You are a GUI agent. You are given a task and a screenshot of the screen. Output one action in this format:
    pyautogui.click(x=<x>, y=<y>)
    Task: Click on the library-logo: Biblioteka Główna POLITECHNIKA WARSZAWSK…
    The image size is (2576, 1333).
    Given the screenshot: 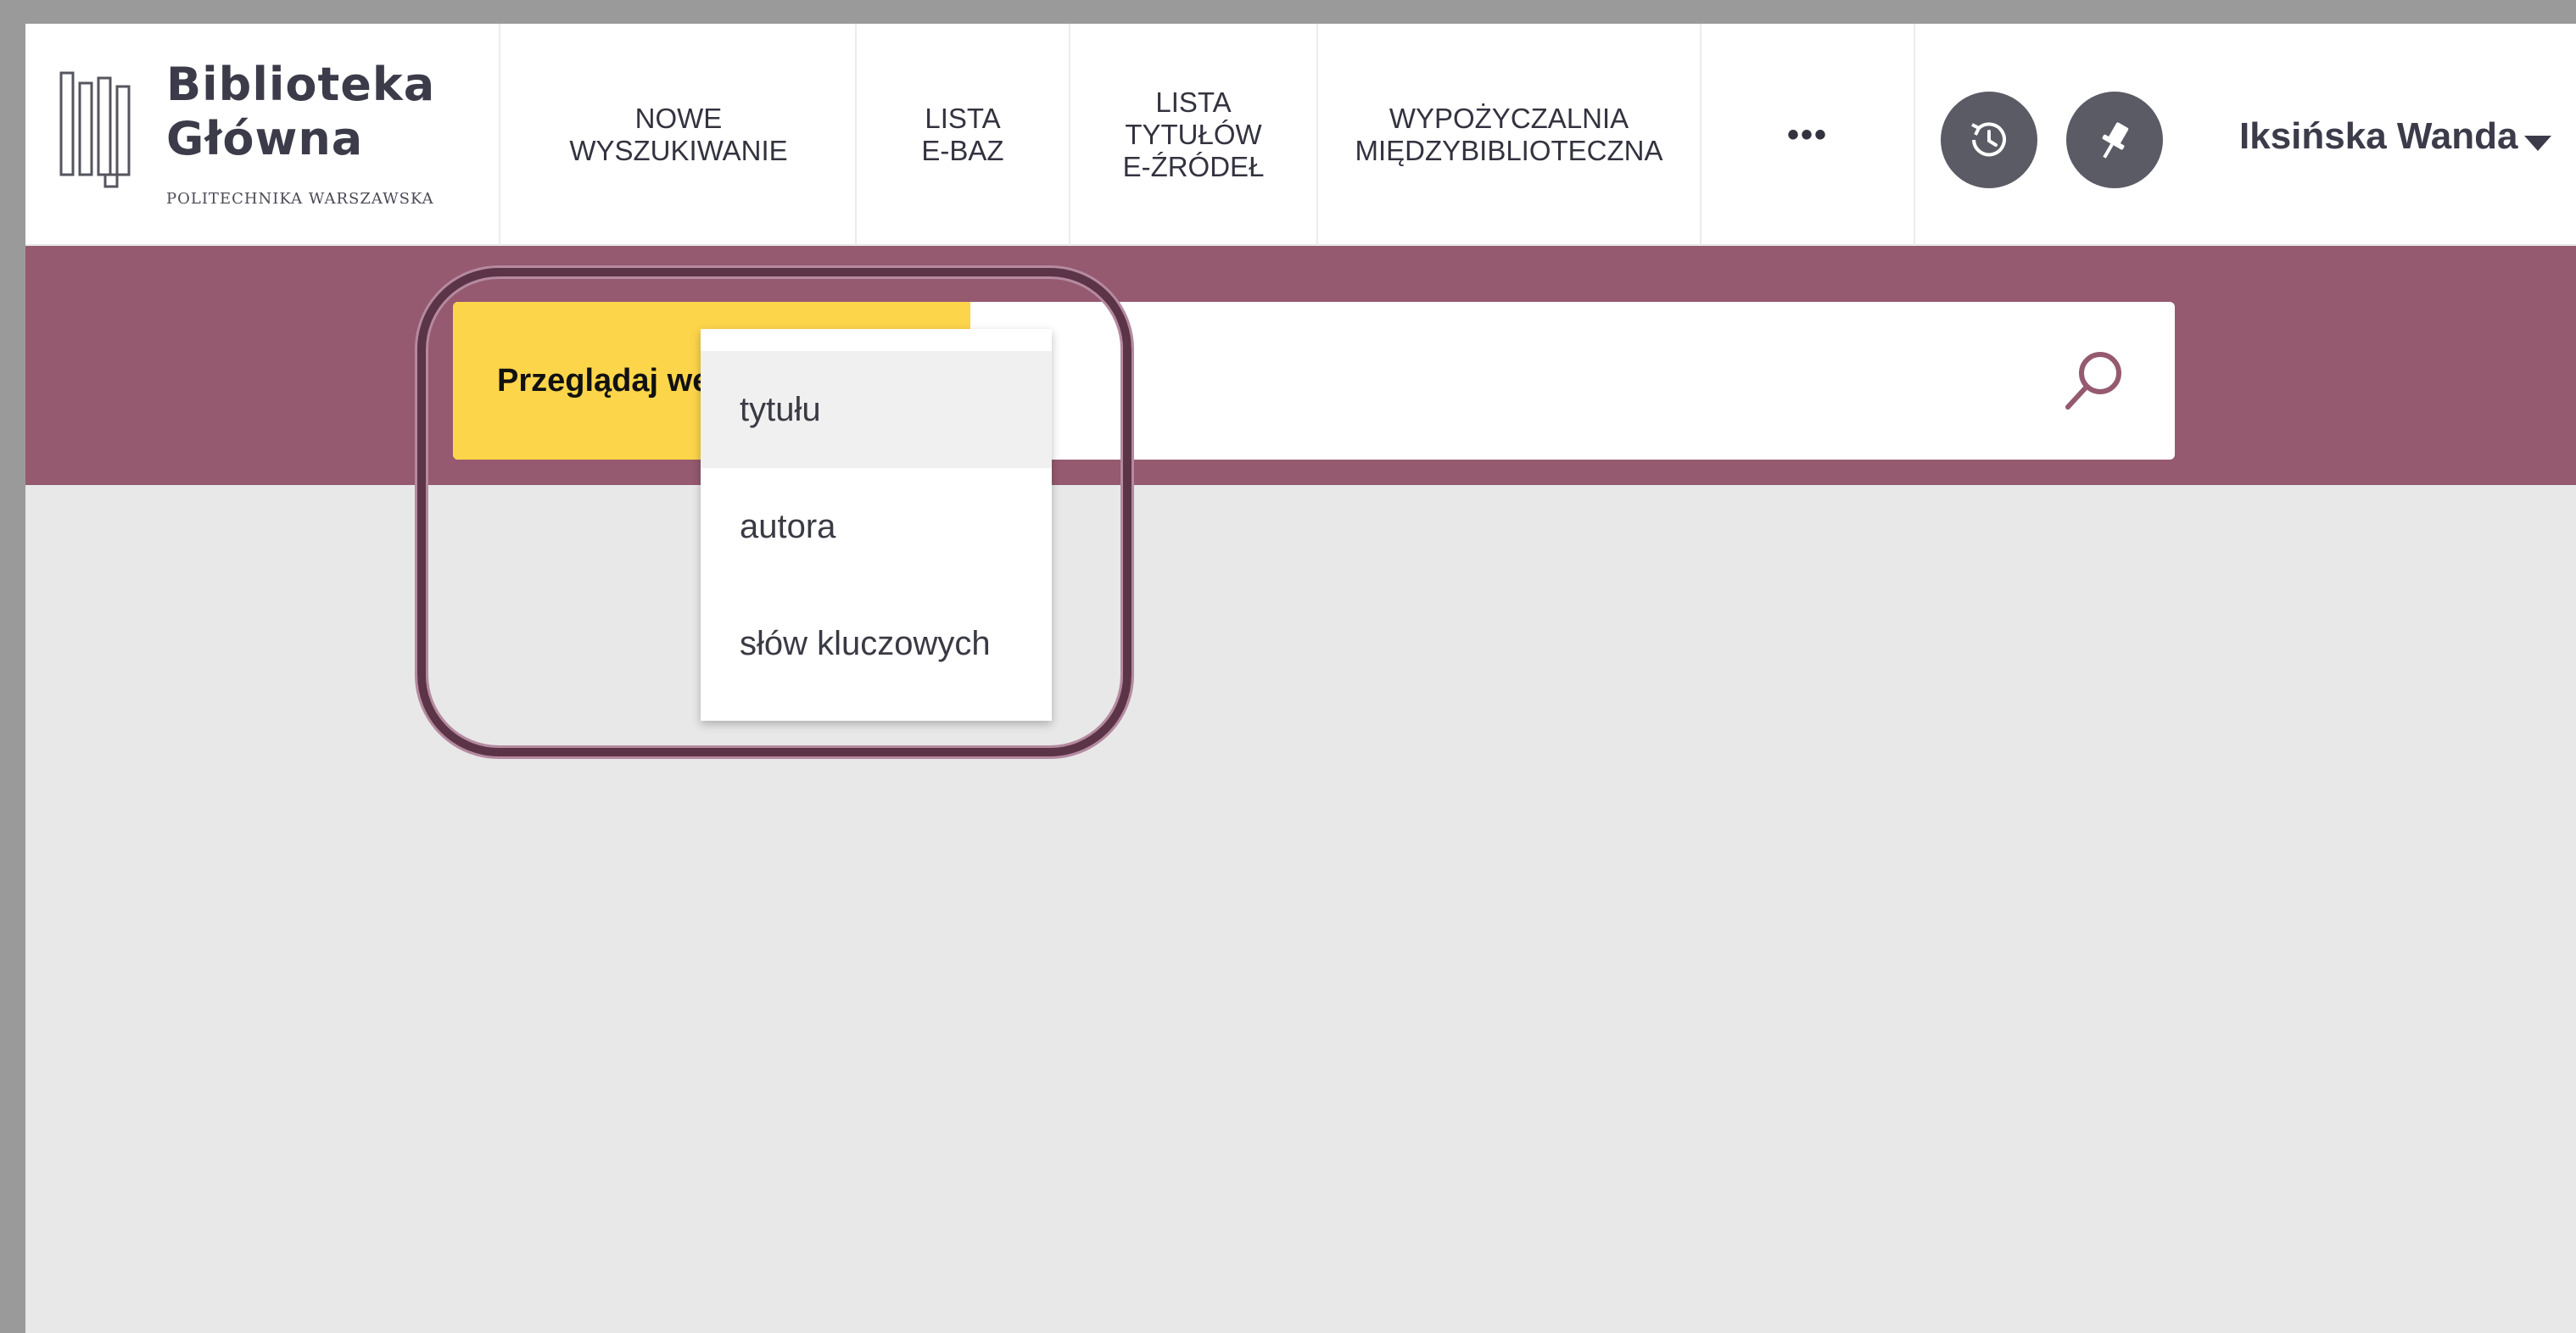 What is the action you would take?
    pyautogui.click(x=262, y=135)
    